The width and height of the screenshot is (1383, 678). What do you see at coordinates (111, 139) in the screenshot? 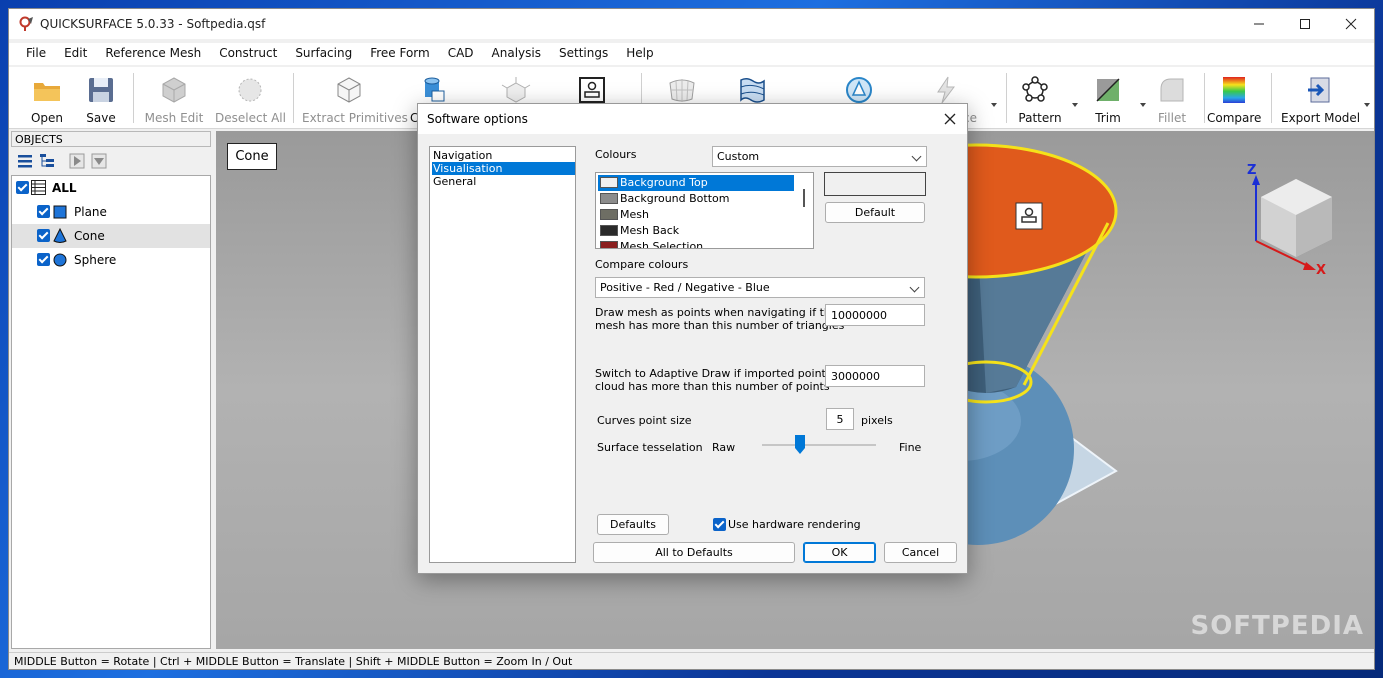
I see `objects-header: OBJECTS` at bounding box center [111, 139].